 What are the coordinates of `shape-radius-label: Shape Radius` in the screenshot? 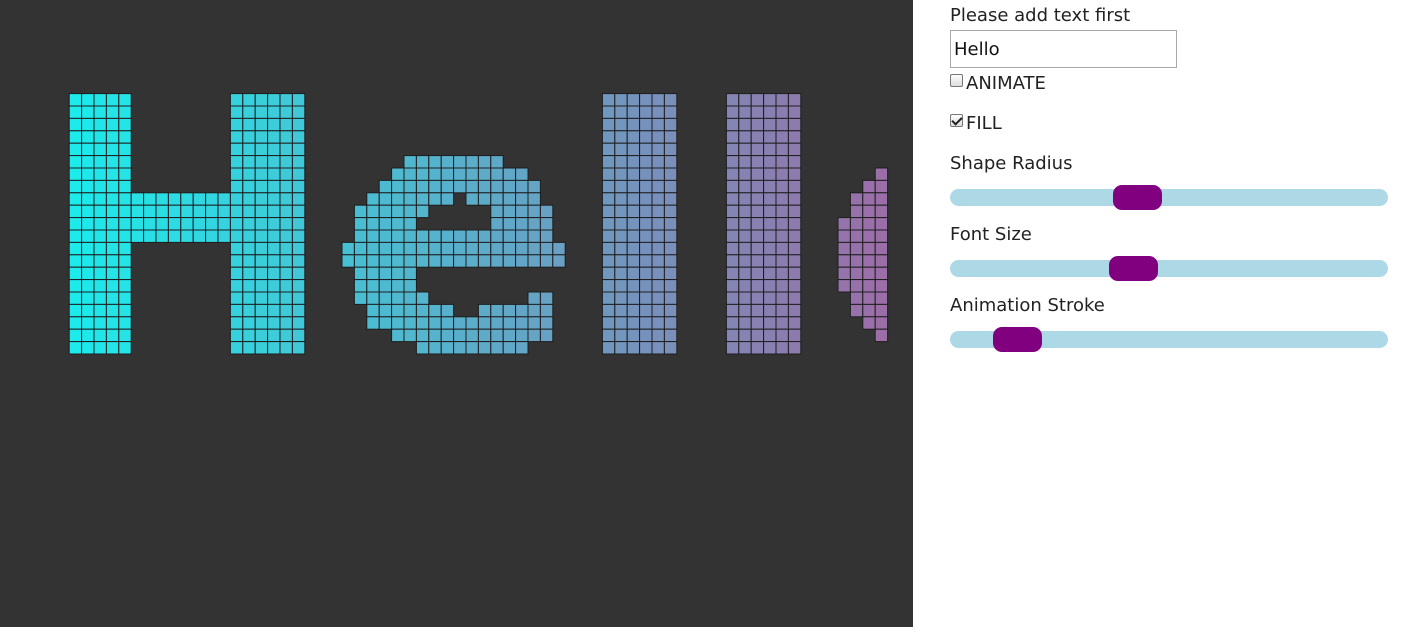 It's located at (1011, 163).